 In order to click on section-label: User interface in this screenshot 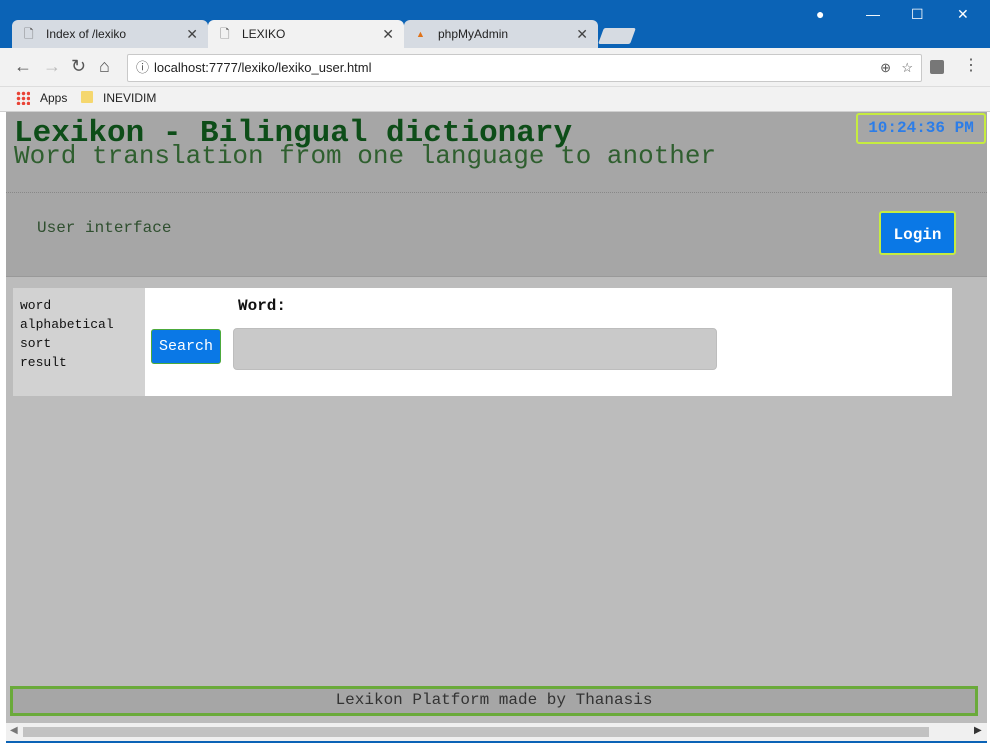, I will do `click(104, 228)`.